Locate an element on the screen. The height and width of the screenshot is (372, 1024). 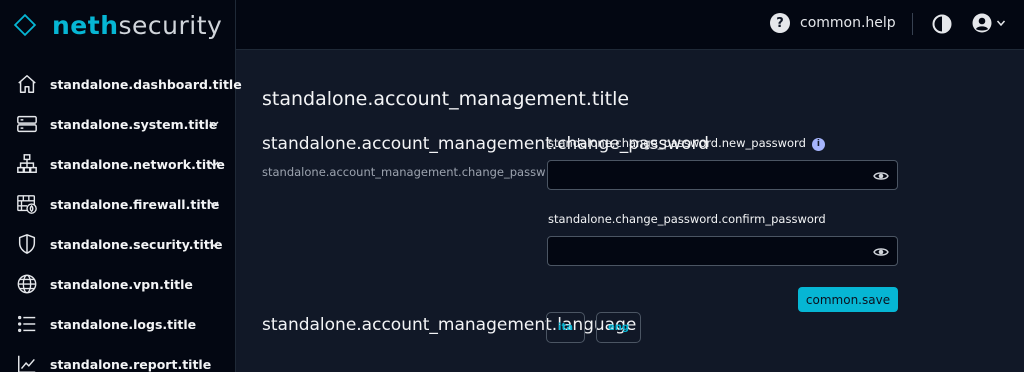
question-circle-icon: ? is located at coordinates (780, 23).